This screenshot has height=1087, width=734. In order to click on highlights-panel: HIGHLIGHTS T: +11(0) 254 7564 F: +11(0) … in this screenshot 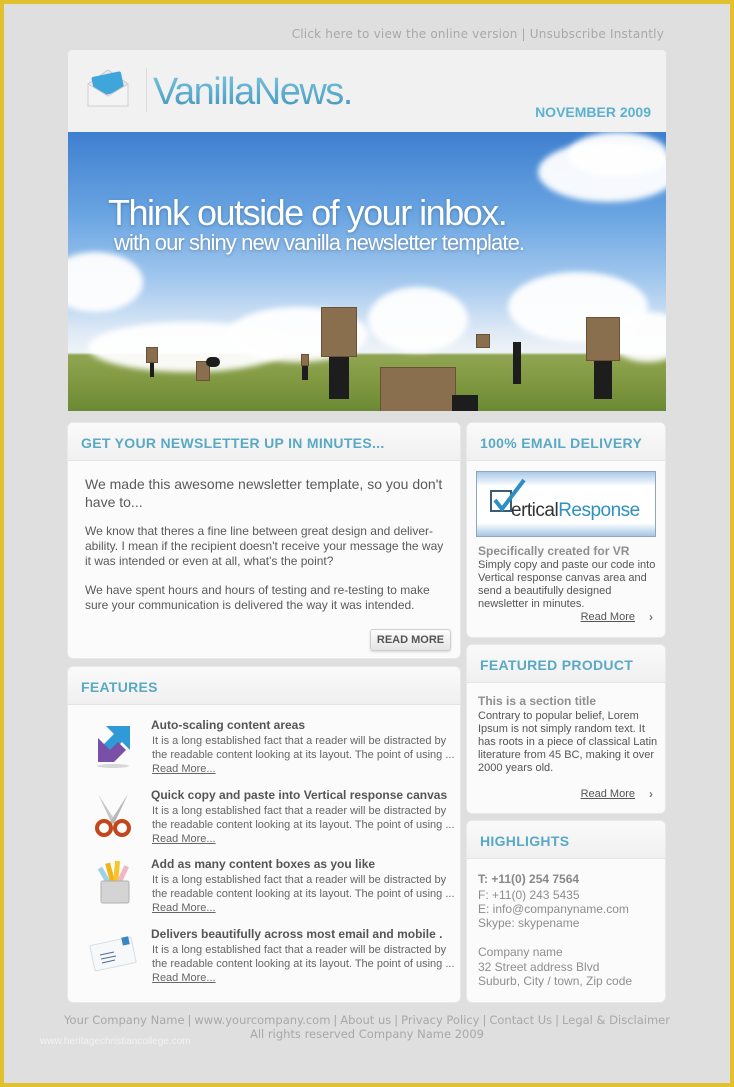, I will do `click(566, 911)`.